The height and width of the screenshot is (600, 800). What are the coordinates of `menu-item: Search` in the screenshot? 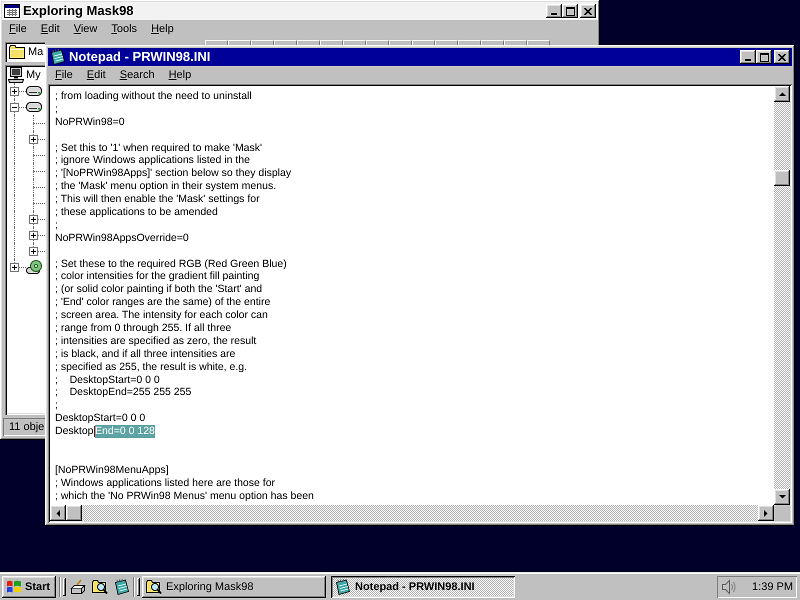 It's located at (137, 75).